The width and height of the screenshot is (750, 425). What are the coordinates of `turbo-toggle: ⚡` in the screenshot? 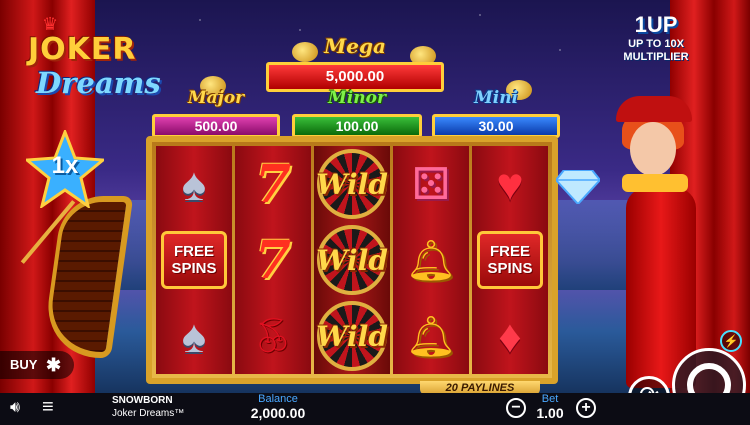 It's located at (731, 341).